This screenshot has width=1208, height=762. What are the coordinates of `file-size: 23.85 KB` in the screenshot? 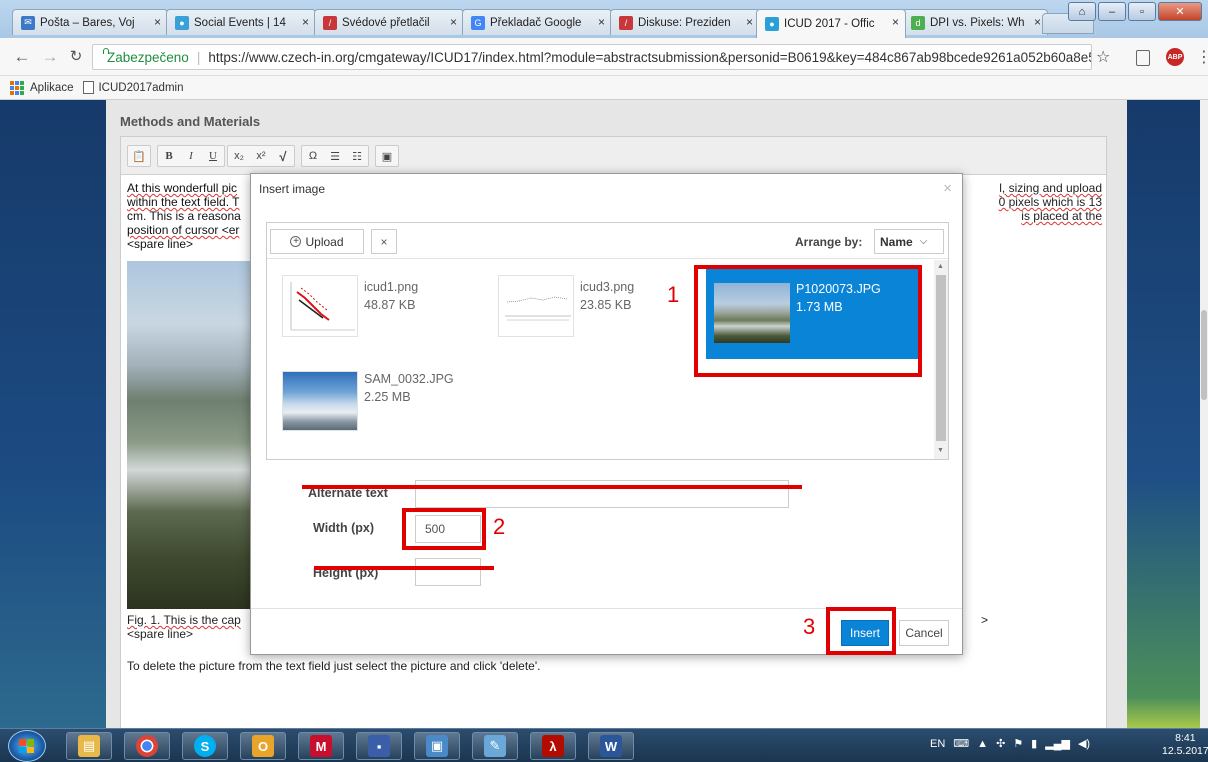 It's located at (606, 305).